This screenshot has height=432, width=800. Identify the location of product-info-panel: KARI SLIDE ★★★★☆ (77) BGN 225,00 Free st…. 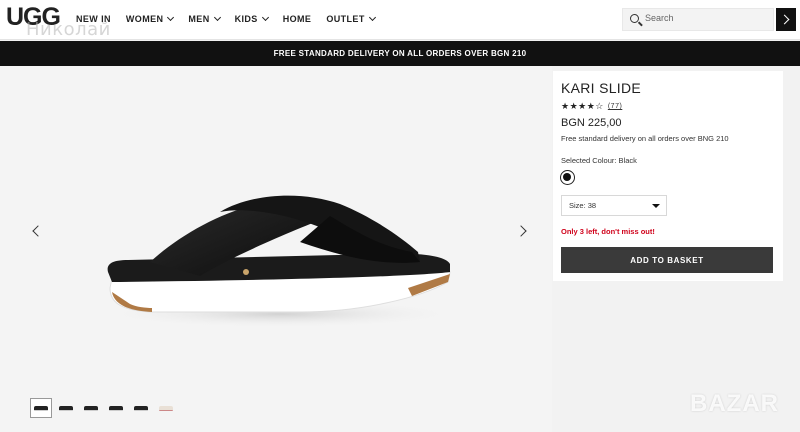
(668, 176).